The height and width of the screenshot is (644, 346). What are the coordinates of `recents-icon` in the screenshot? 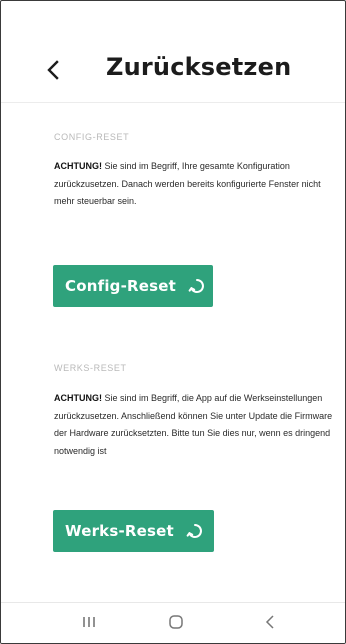 It's located at (89, 622).